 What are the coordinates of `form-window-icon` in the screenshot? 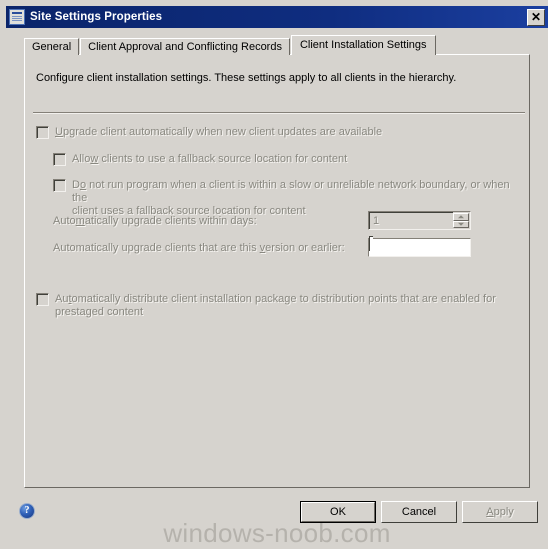 It's located at (17, 17).